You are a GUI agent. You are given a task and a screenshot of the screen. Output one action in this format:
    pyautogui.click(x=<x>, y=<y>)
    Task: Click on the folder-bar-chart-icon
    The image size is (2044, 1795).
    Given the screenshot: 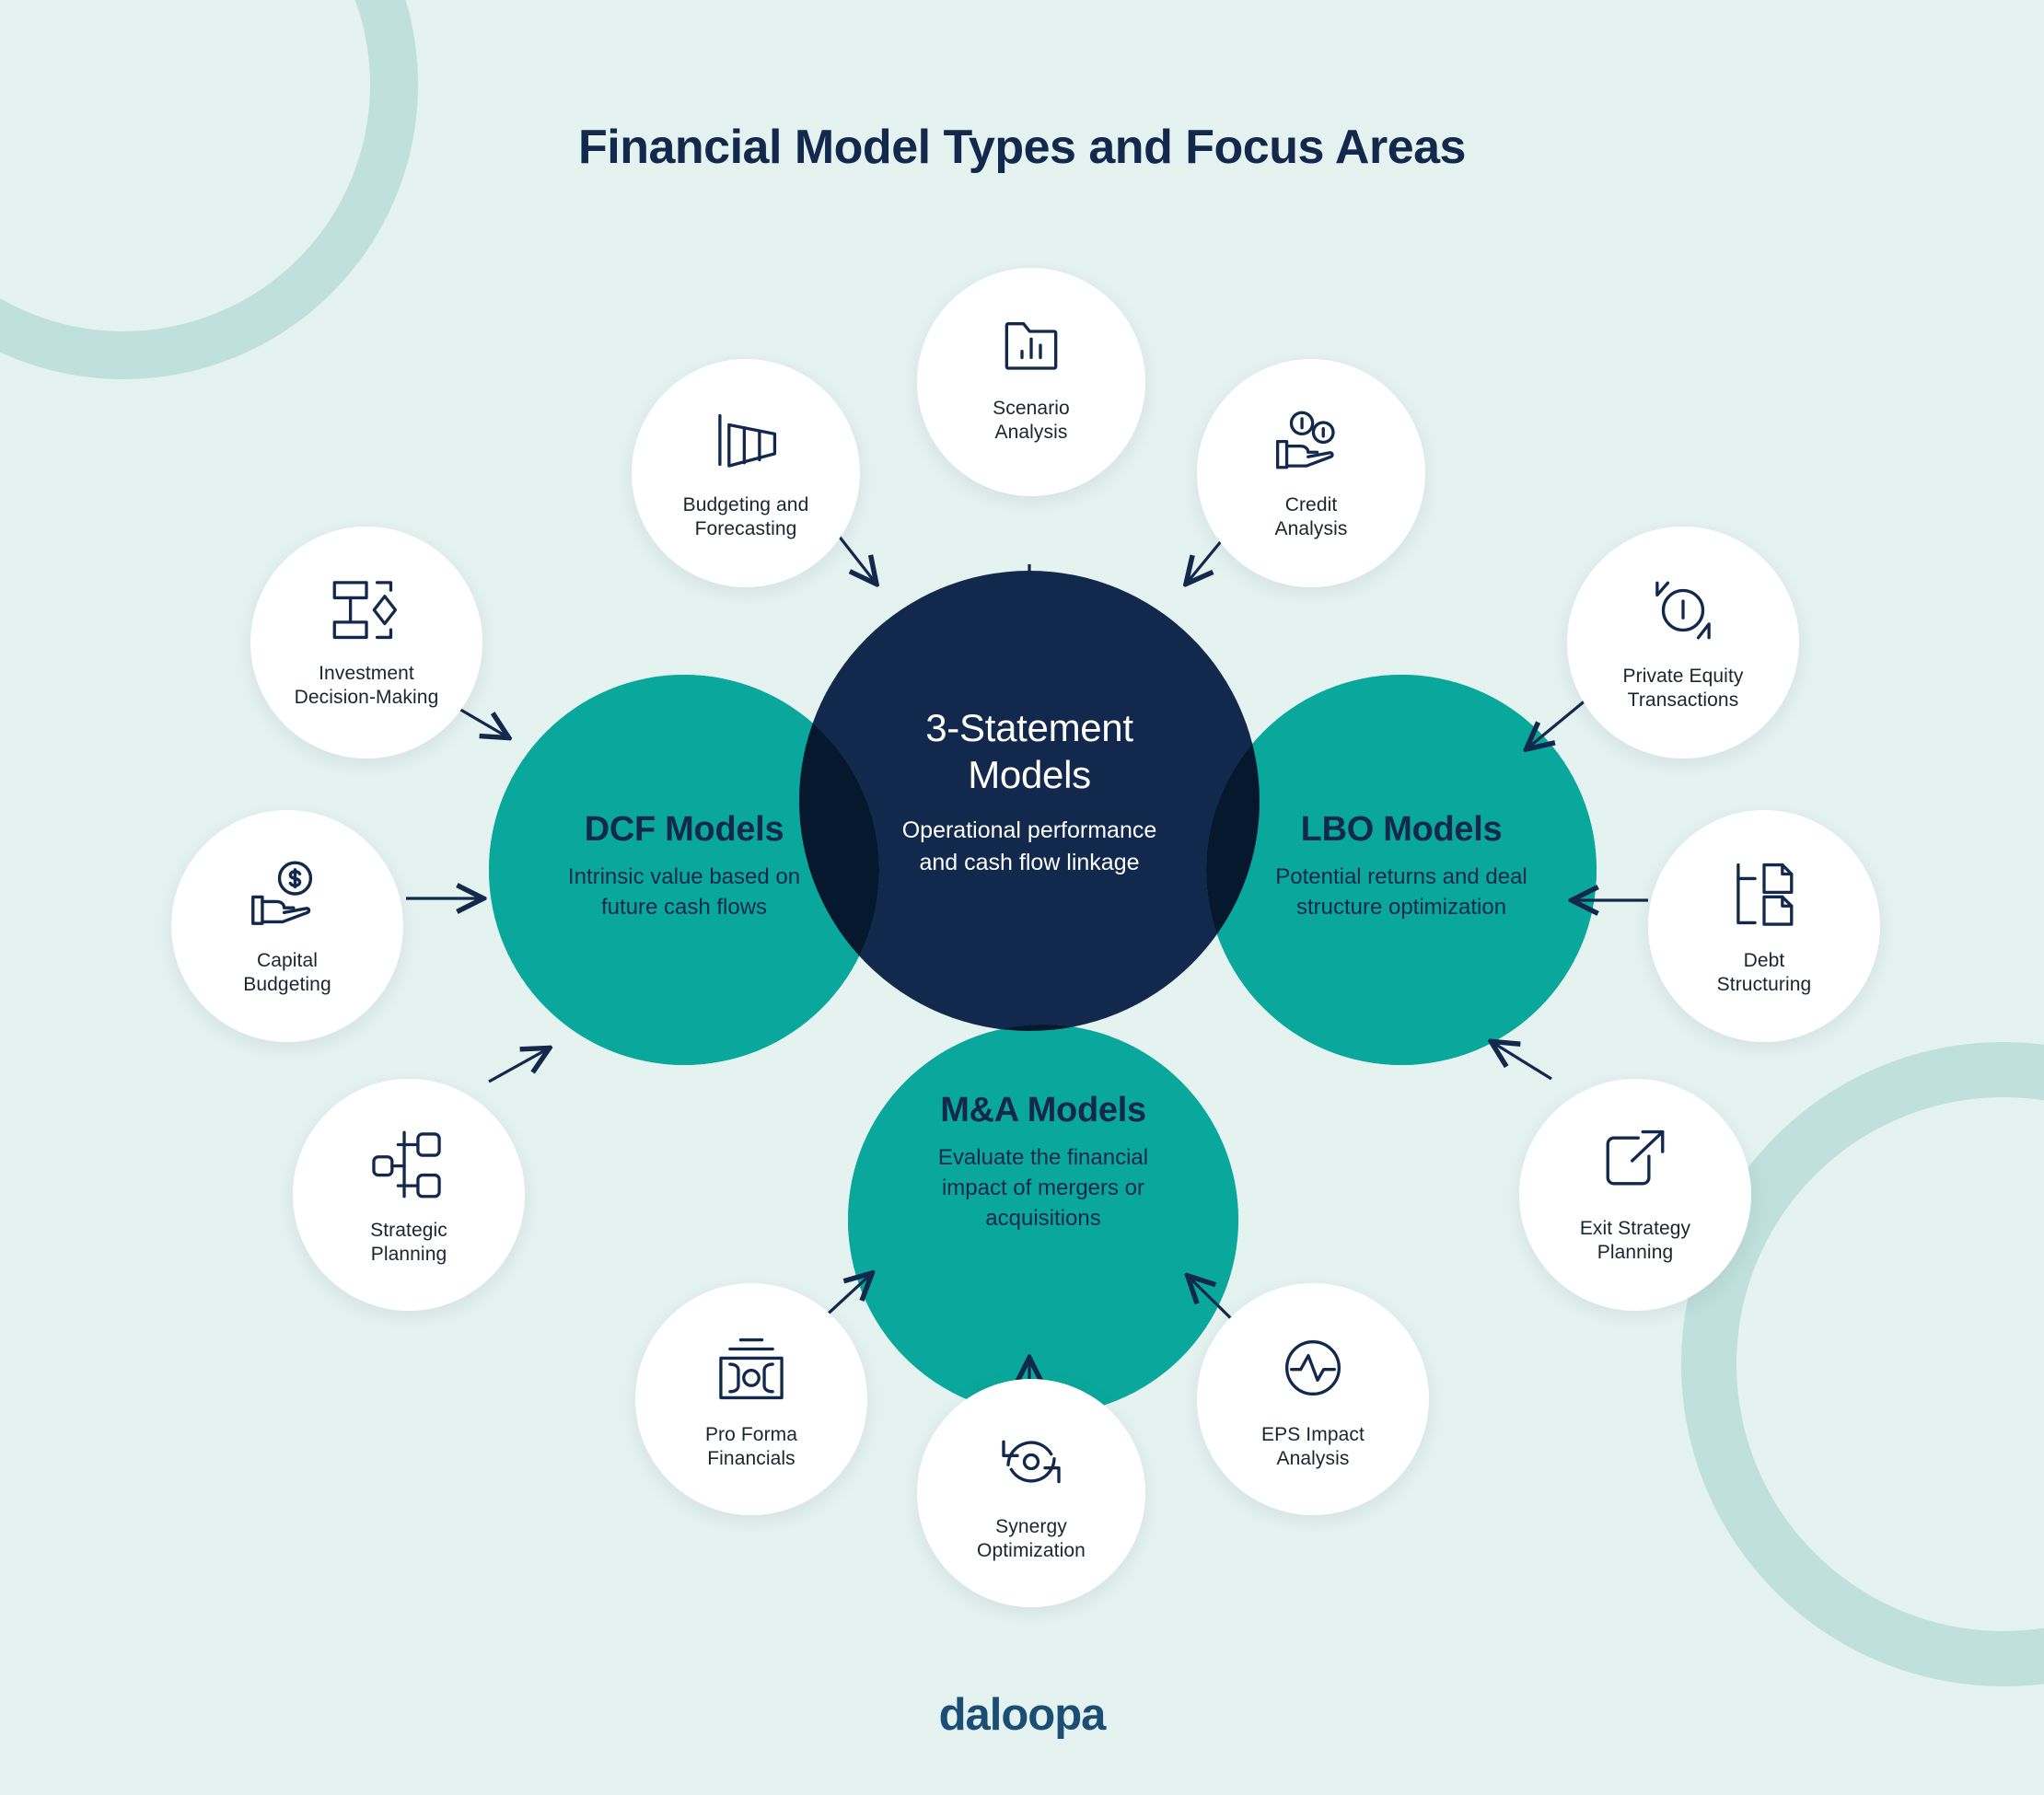 What is the action you would take?
    pyautogui.click(x=1031, y=345)
    